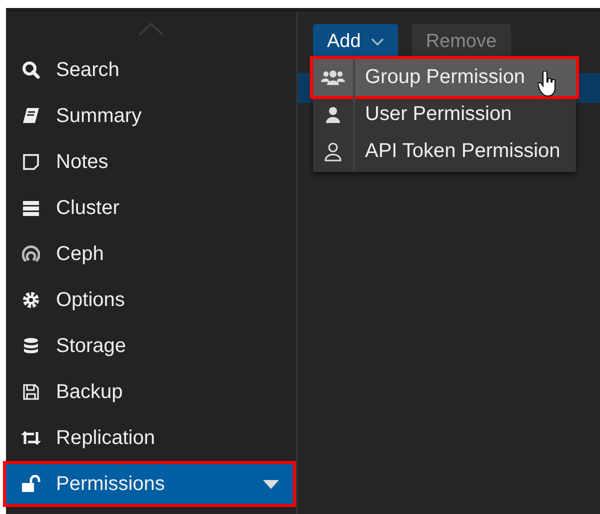  What do you see at coordinates (333, 77) in the screenshot?
I see `users-icon` at bounding box center [333, 77].